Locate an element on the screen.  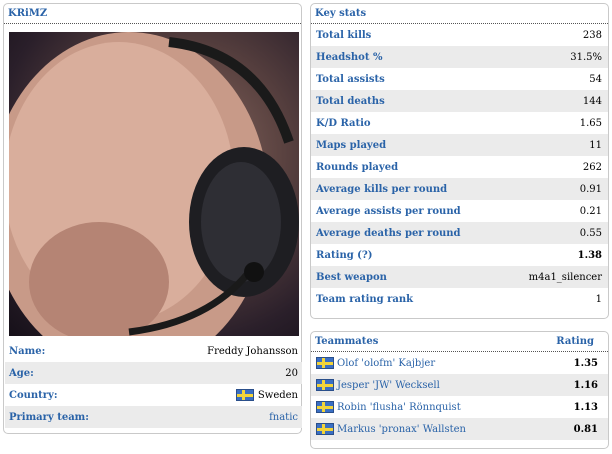
stat-row: Team rating rank 1 is located at coordinates (459, 299).